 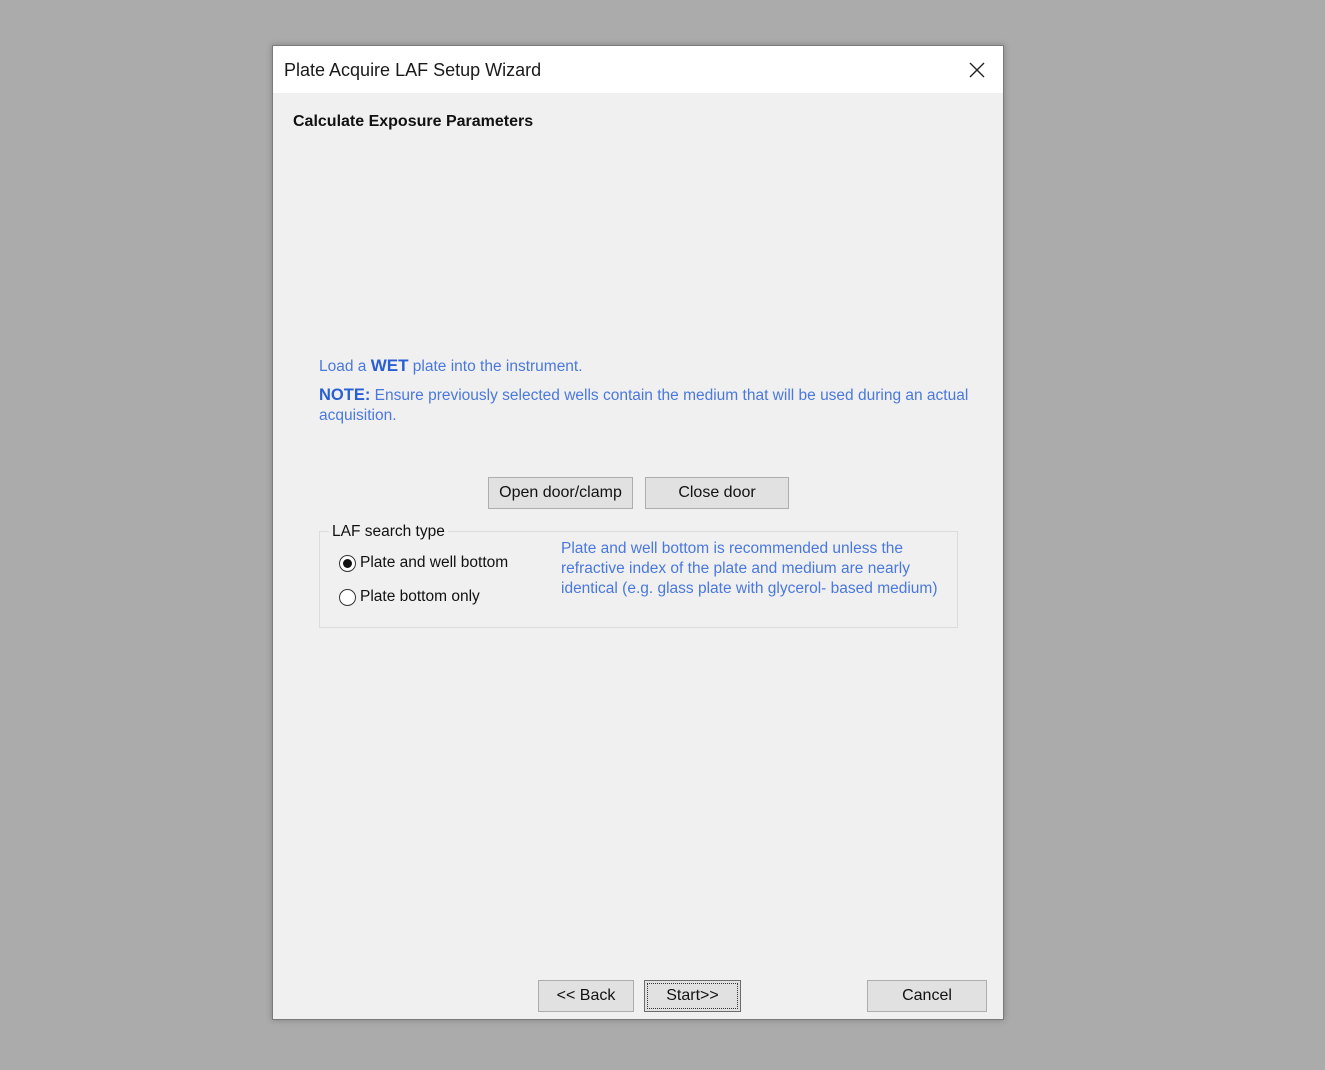 I want to click on title-bar: Plate Acquire LAF Setup Wizard, so click(x=638, y=69).